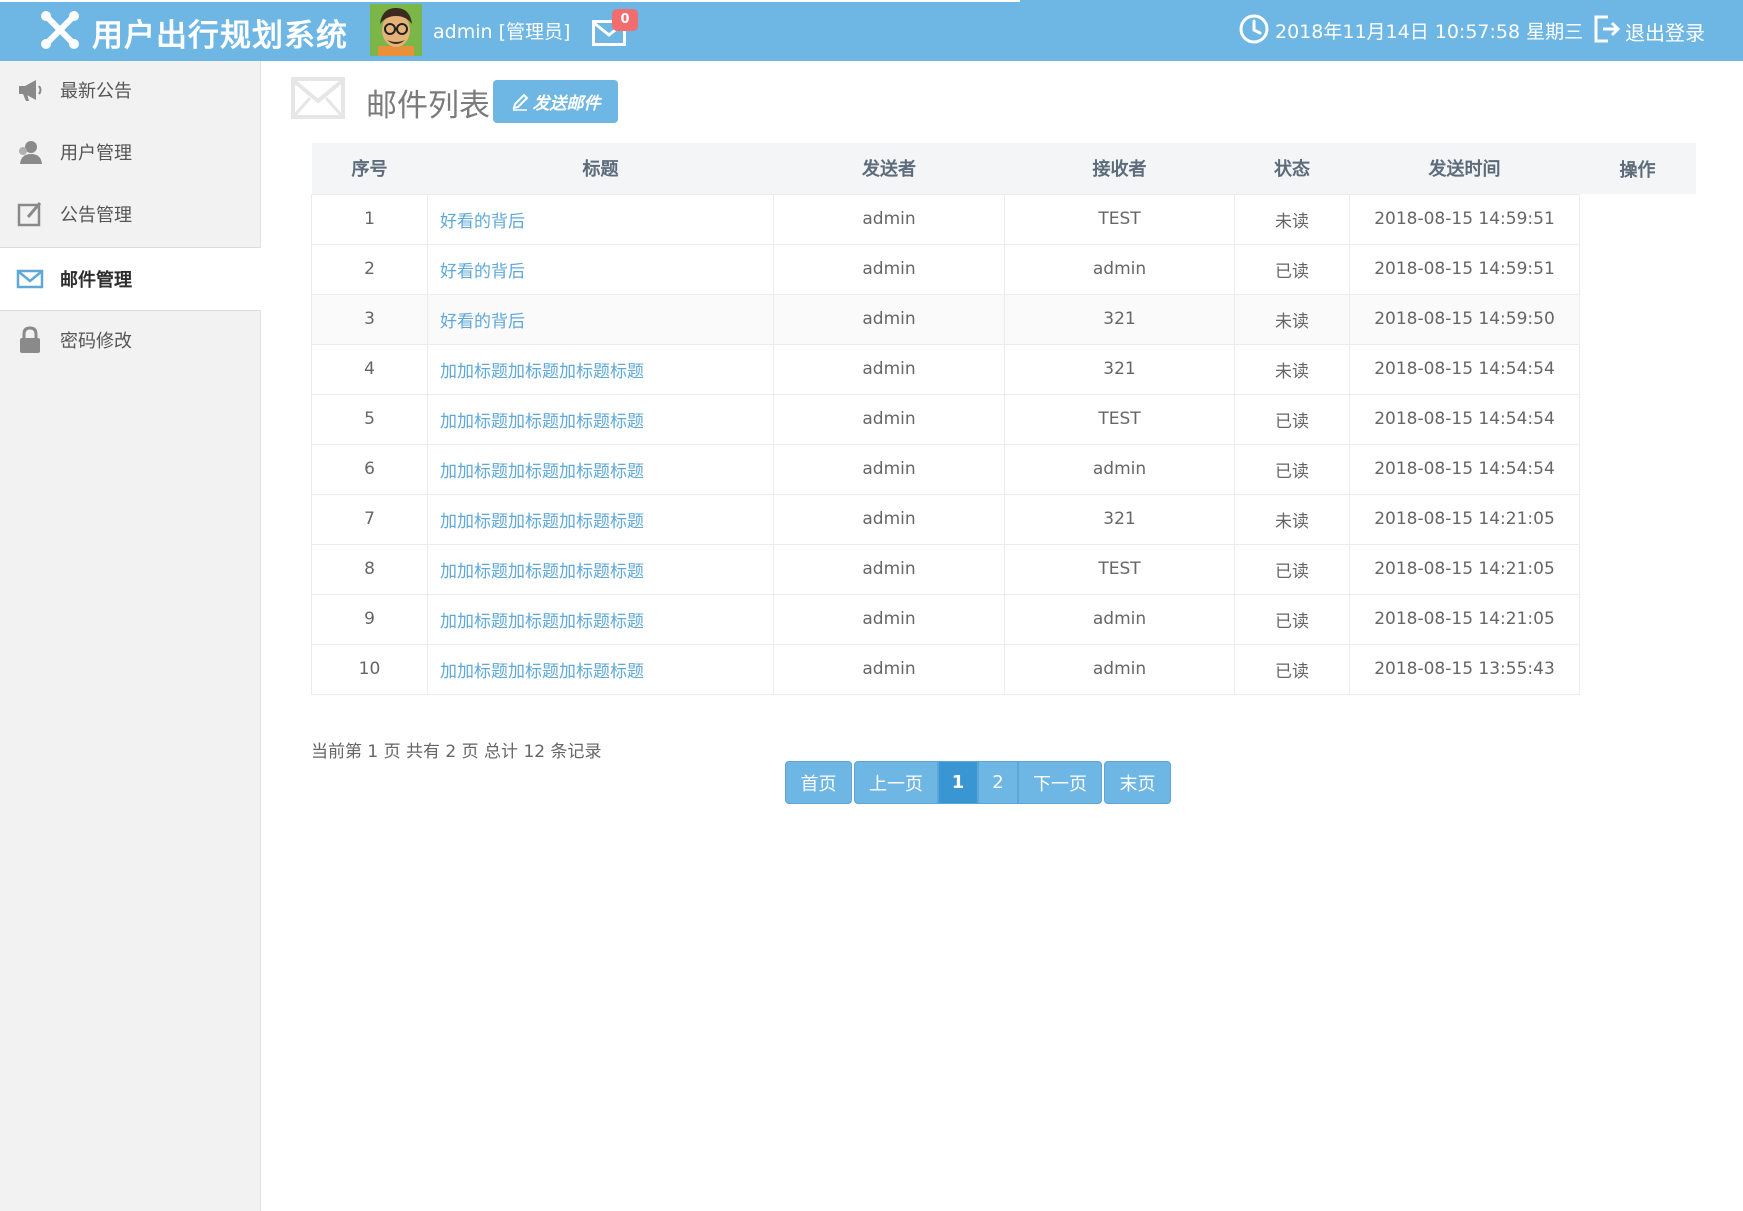 Image resolution: width=1743 pixels, height=1211 pixels. Describe the element at coordinates (369, 568) in the screenshot. I see `cell-no: 8` at that location.